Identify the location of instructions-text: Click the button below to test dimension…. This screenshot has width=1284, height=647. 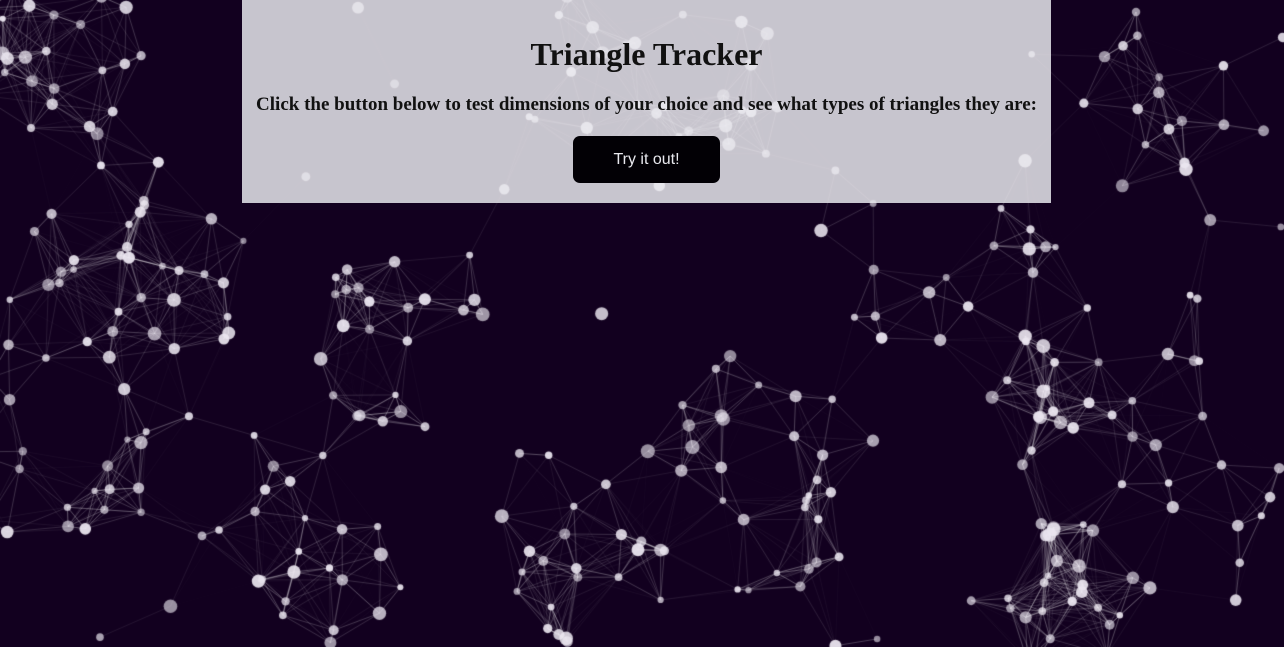
(646, 104).